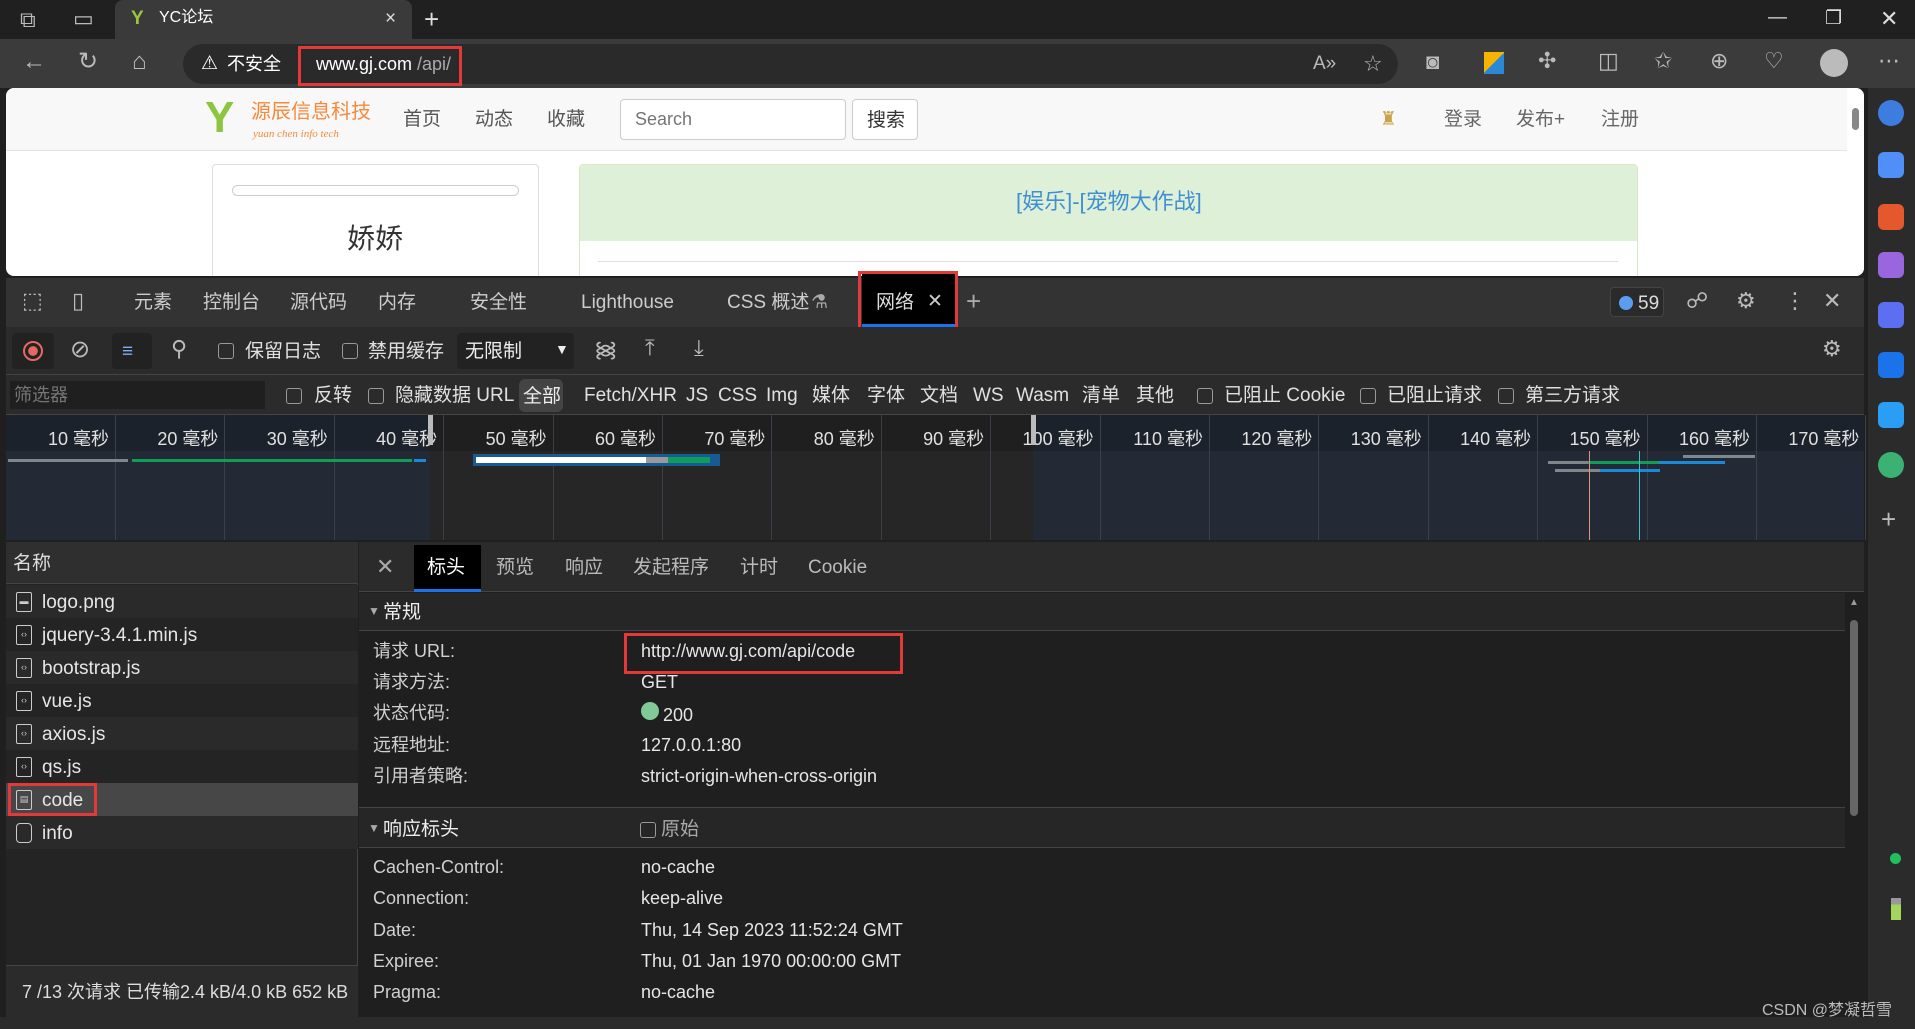  Describe the element at coordinates (697, 395) in the screenshot. I see `filter-type-js: JS` at that location.